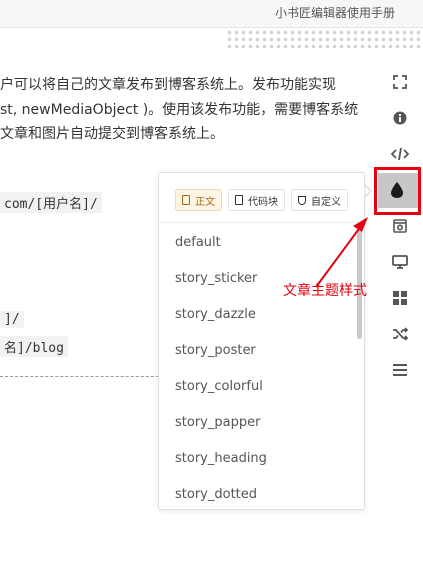 The height and width of the screenshot is (563, 423). I want to click on tab-label: 正文, so click(205, 202).